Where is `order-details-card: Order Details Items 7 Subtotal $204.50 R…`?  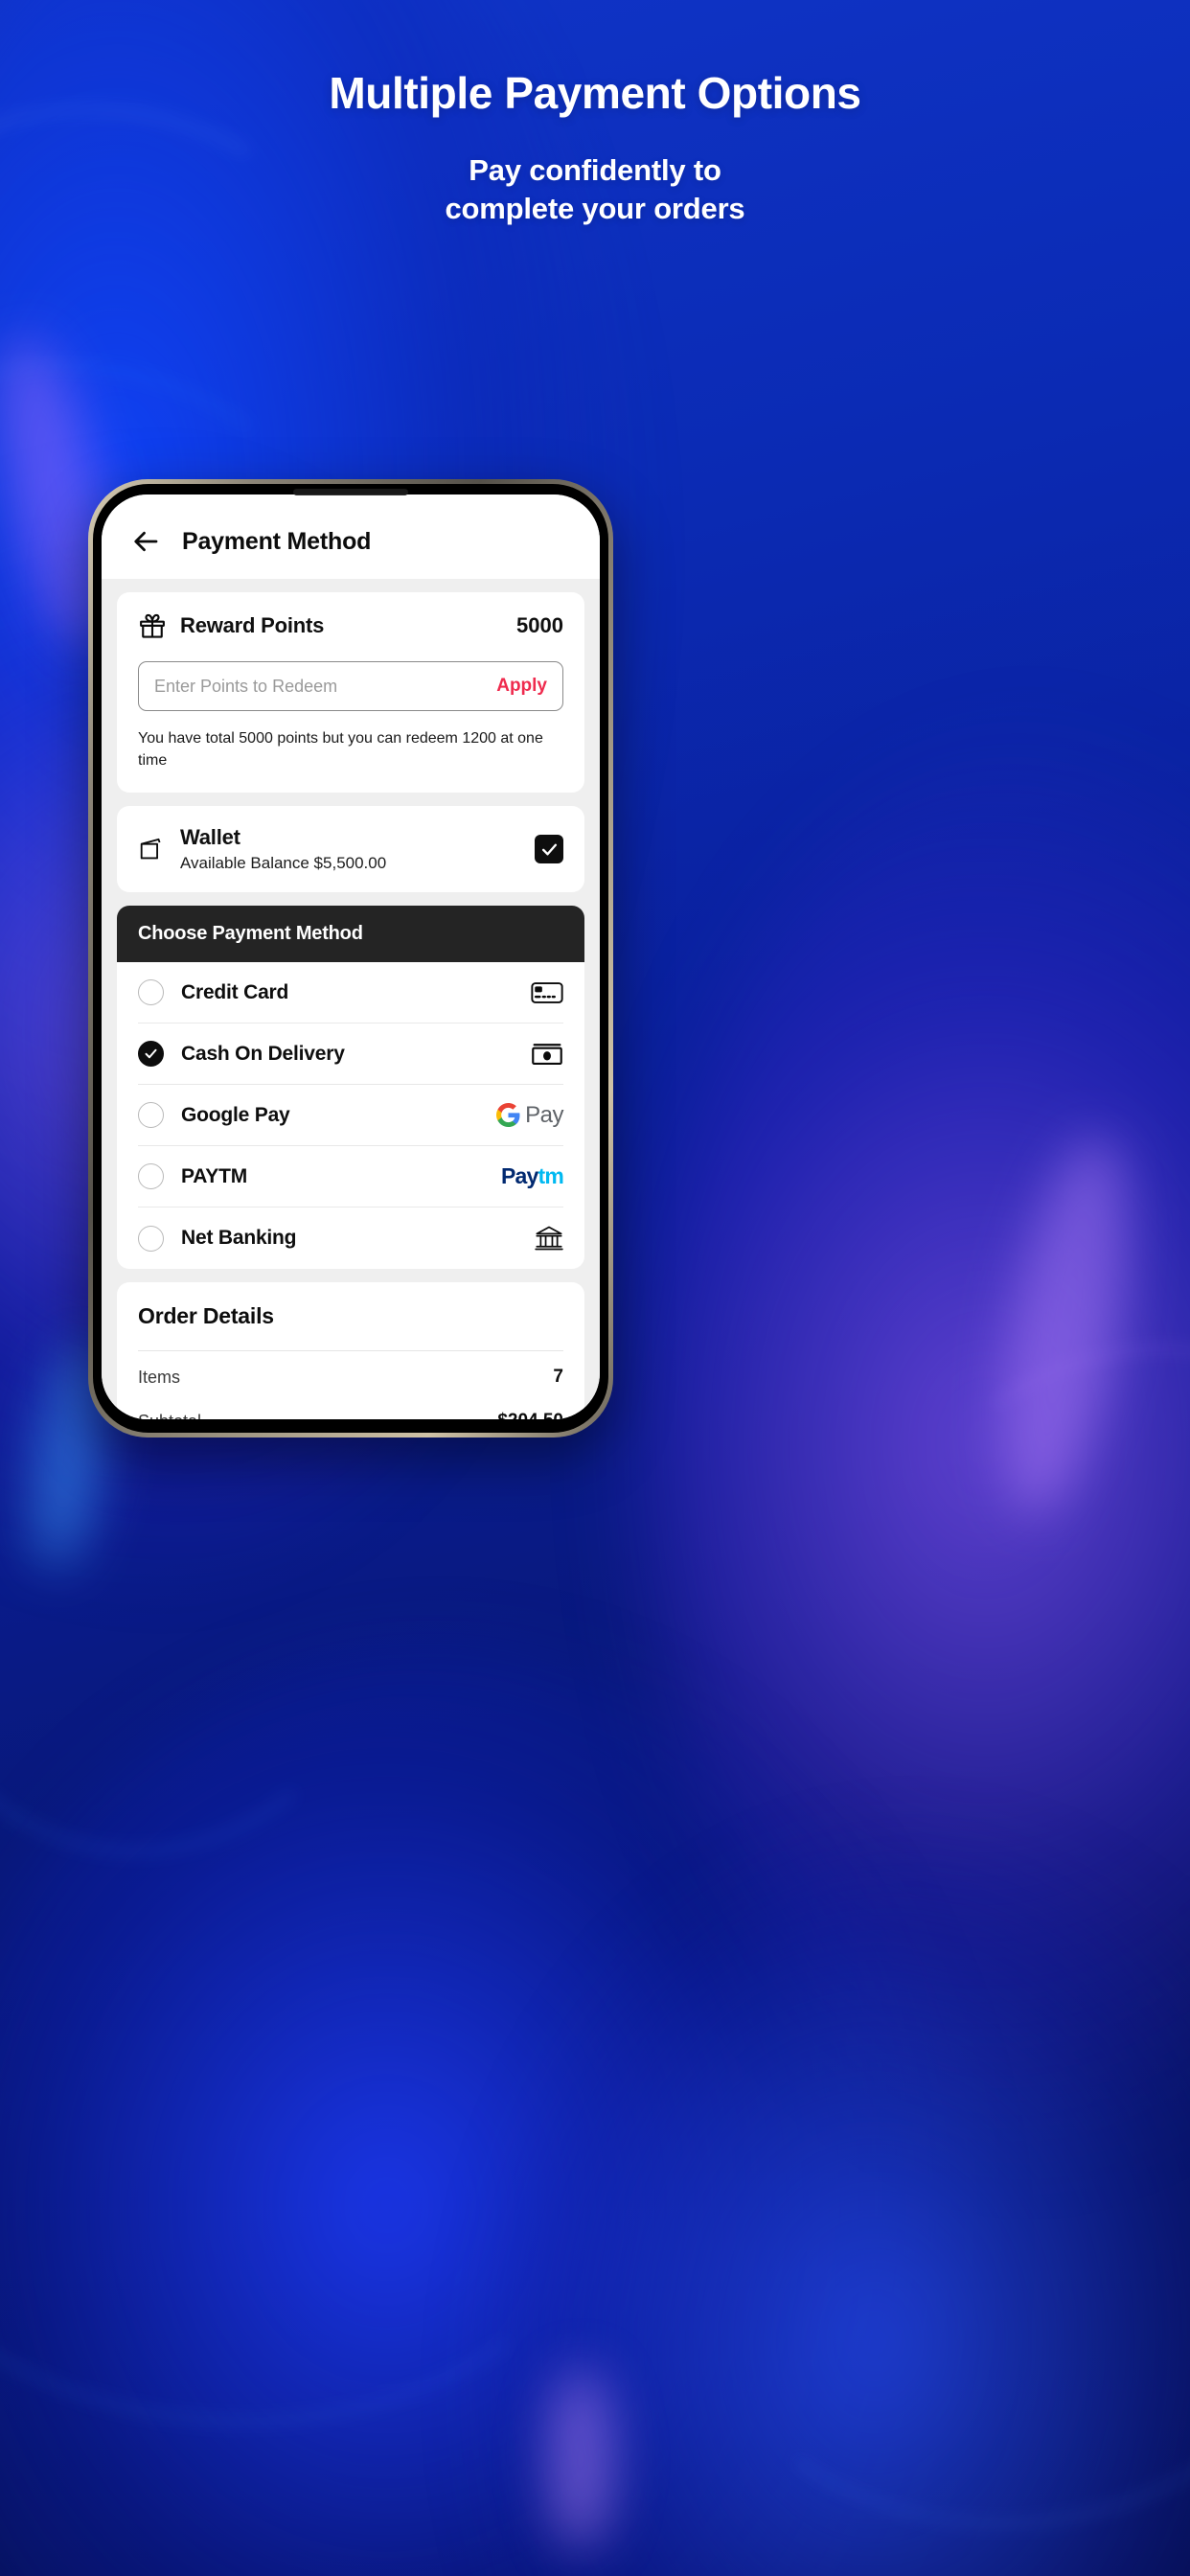 order-details-card: Order Details Items 7 Subtotal $204.50 R… is located at coordinates (350, 1350).